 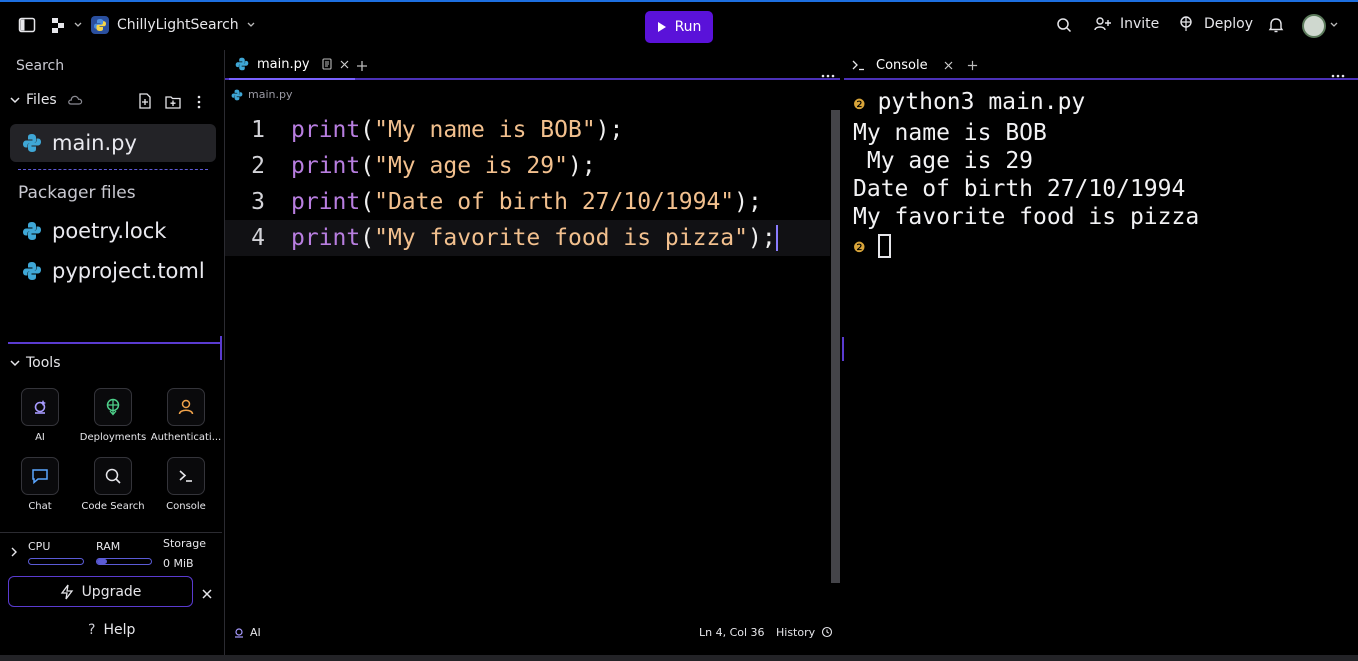 What do you see at coordinates (884, 245) in the screenshot?
I see `terminal-cursor` at bounding box center [884, 245].